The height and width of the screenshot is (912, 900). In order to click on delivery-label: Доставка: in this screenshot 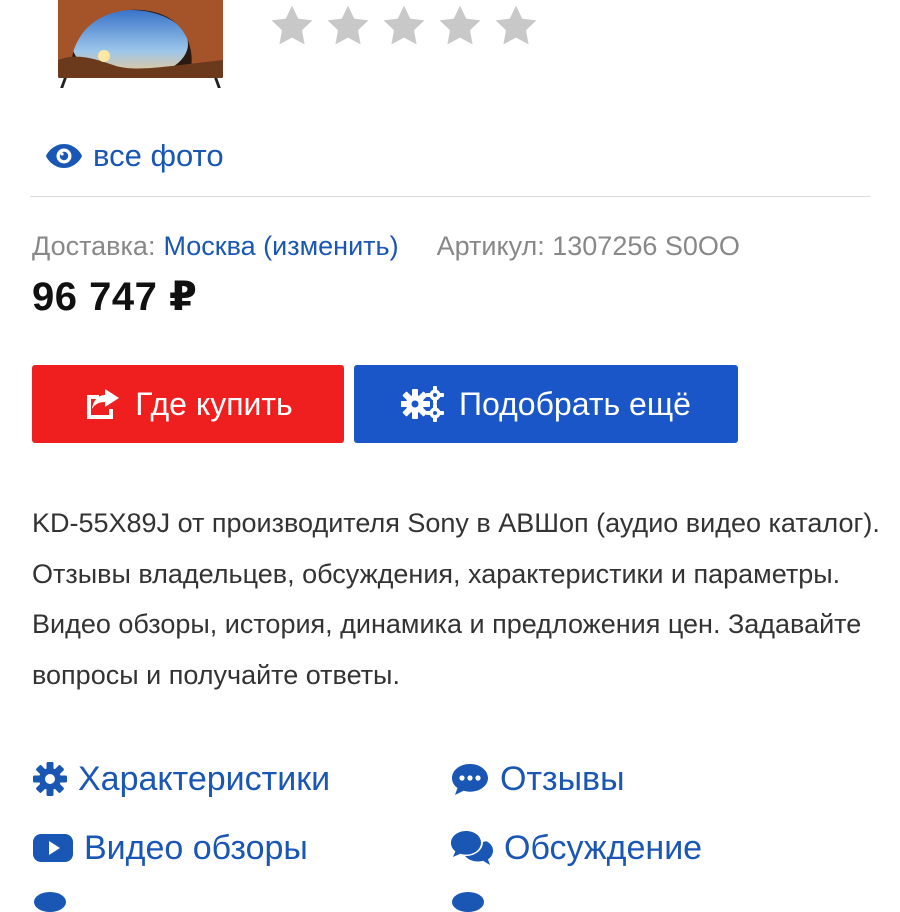, I will do `click(94, 245)`.